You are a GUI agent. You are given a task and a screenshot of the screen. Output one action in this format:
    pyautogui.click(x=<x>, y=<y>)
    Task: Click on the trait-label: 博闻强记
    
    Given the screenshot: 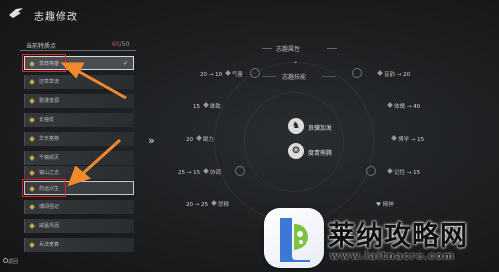 What is the action you would take?
    pyautogui.click(x=49, y=207)
    